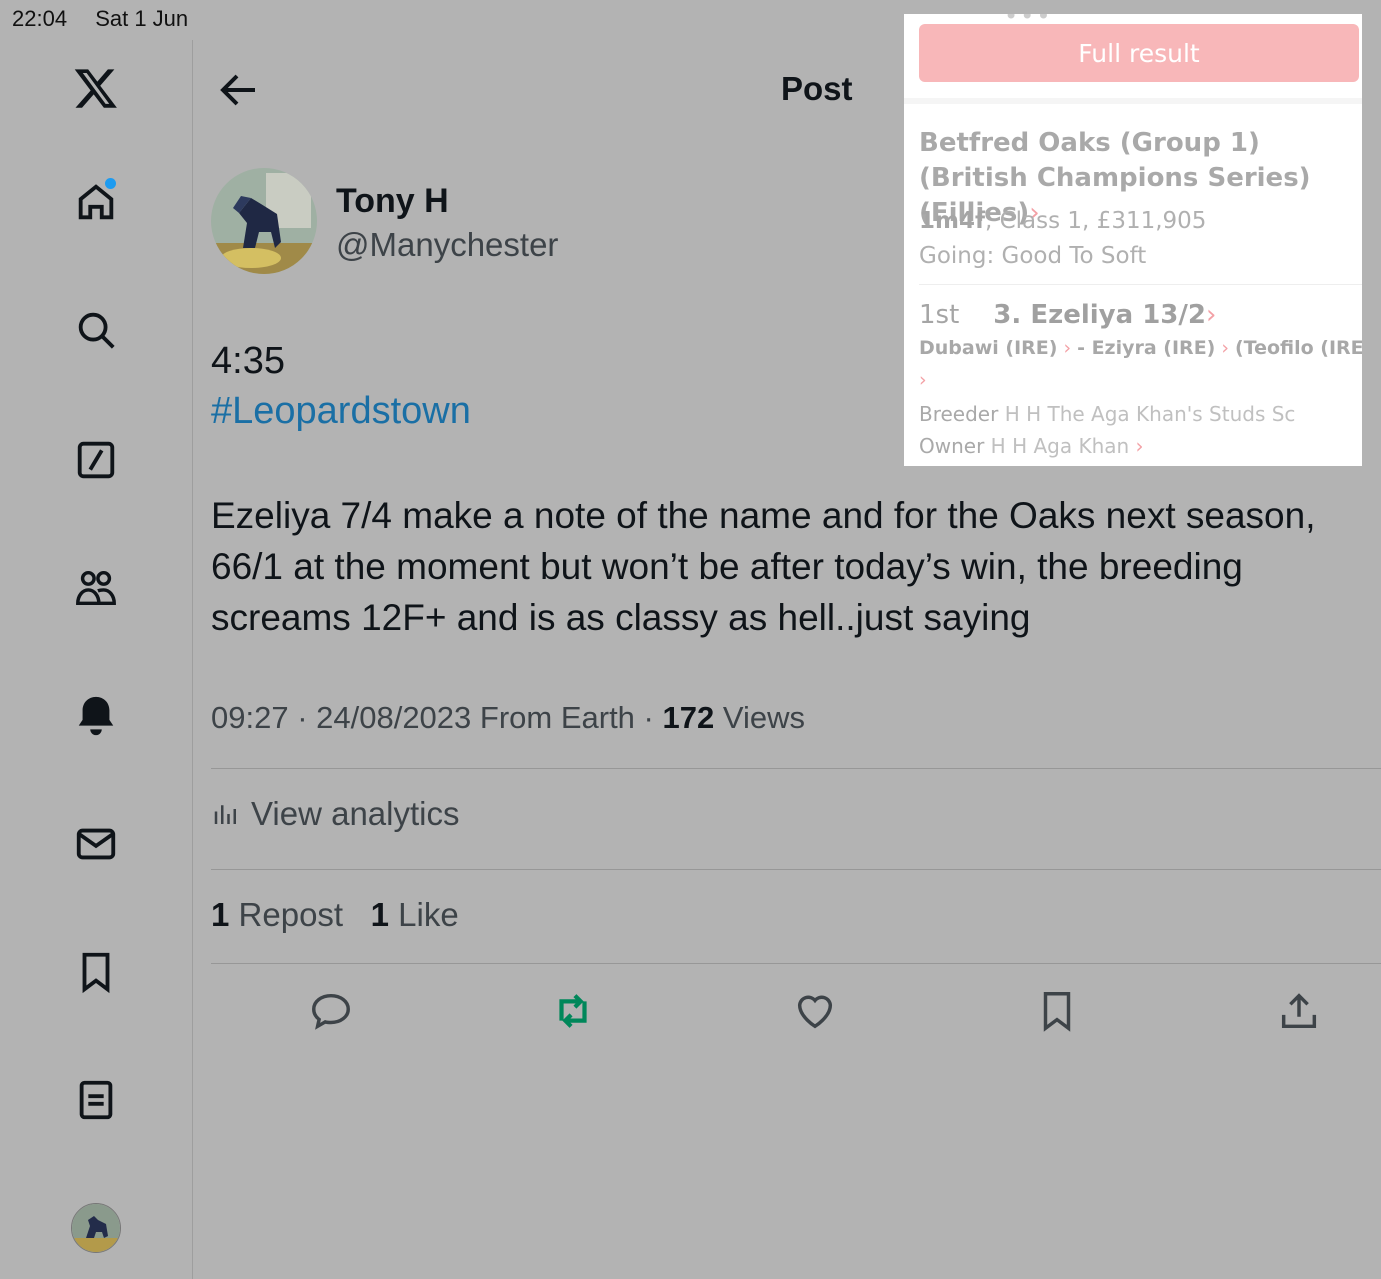  Describe the element at coordinates (96, 659) in the screenshot. I see `side-navigation` at that location.